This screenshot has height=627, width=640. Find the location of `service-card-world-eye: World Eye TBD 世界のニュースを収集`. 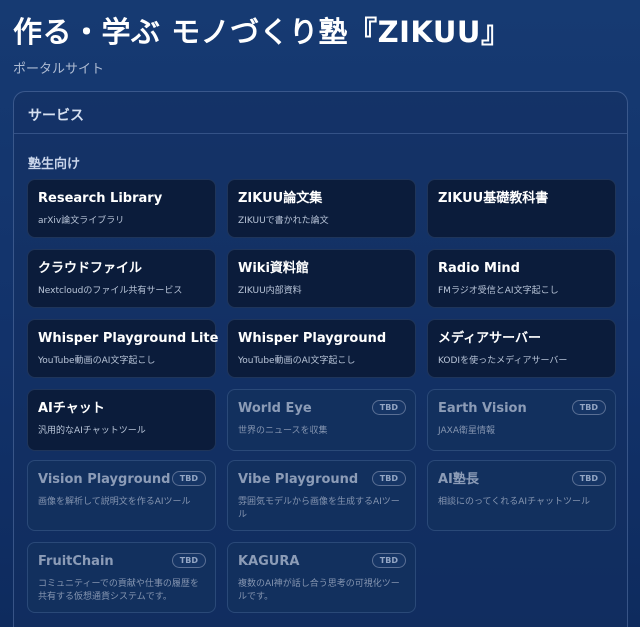

service-card-world-eye: World Eye TBD 世界のニュースを収集 is located at coordinates (321, 420).